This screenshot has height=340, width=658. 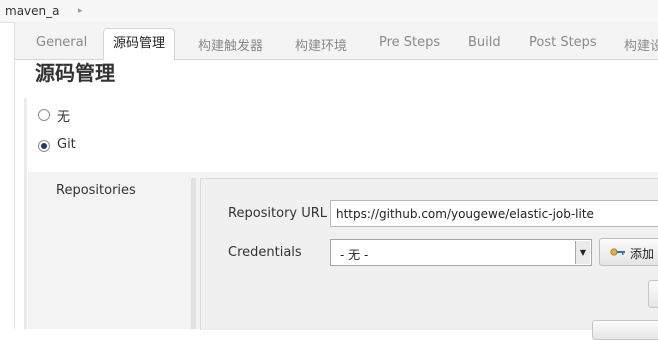 I want to click on key-icon, so click(x=617, y=252).